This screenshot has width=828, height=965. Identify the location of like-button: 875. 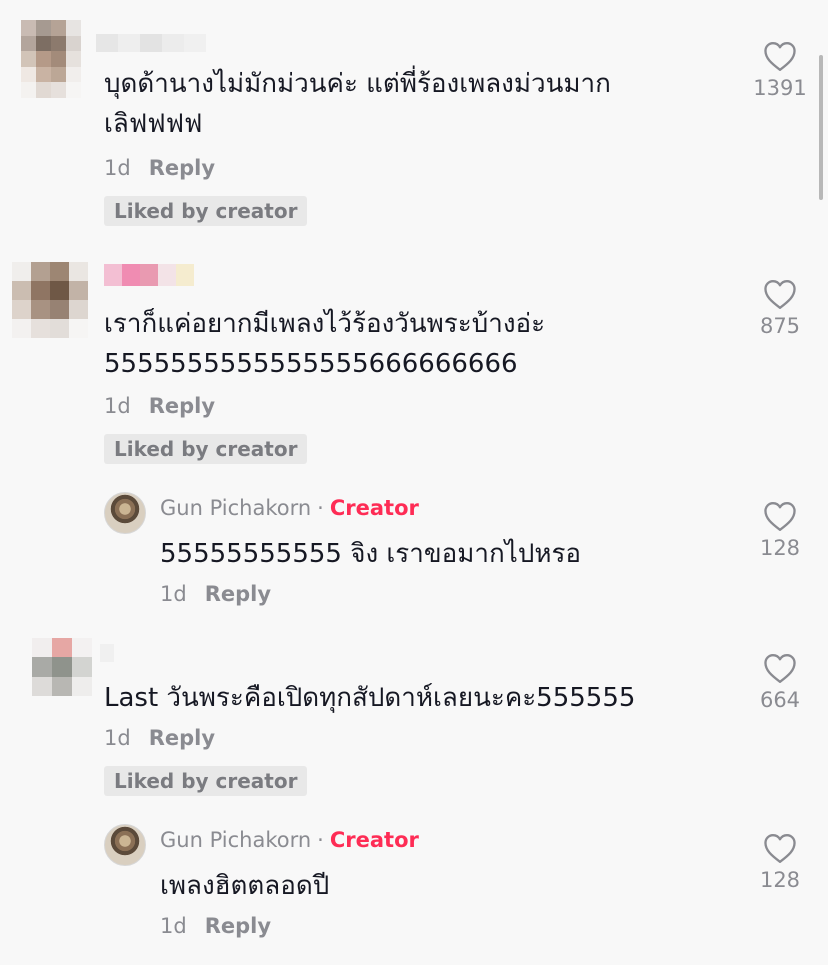
(780, 308).